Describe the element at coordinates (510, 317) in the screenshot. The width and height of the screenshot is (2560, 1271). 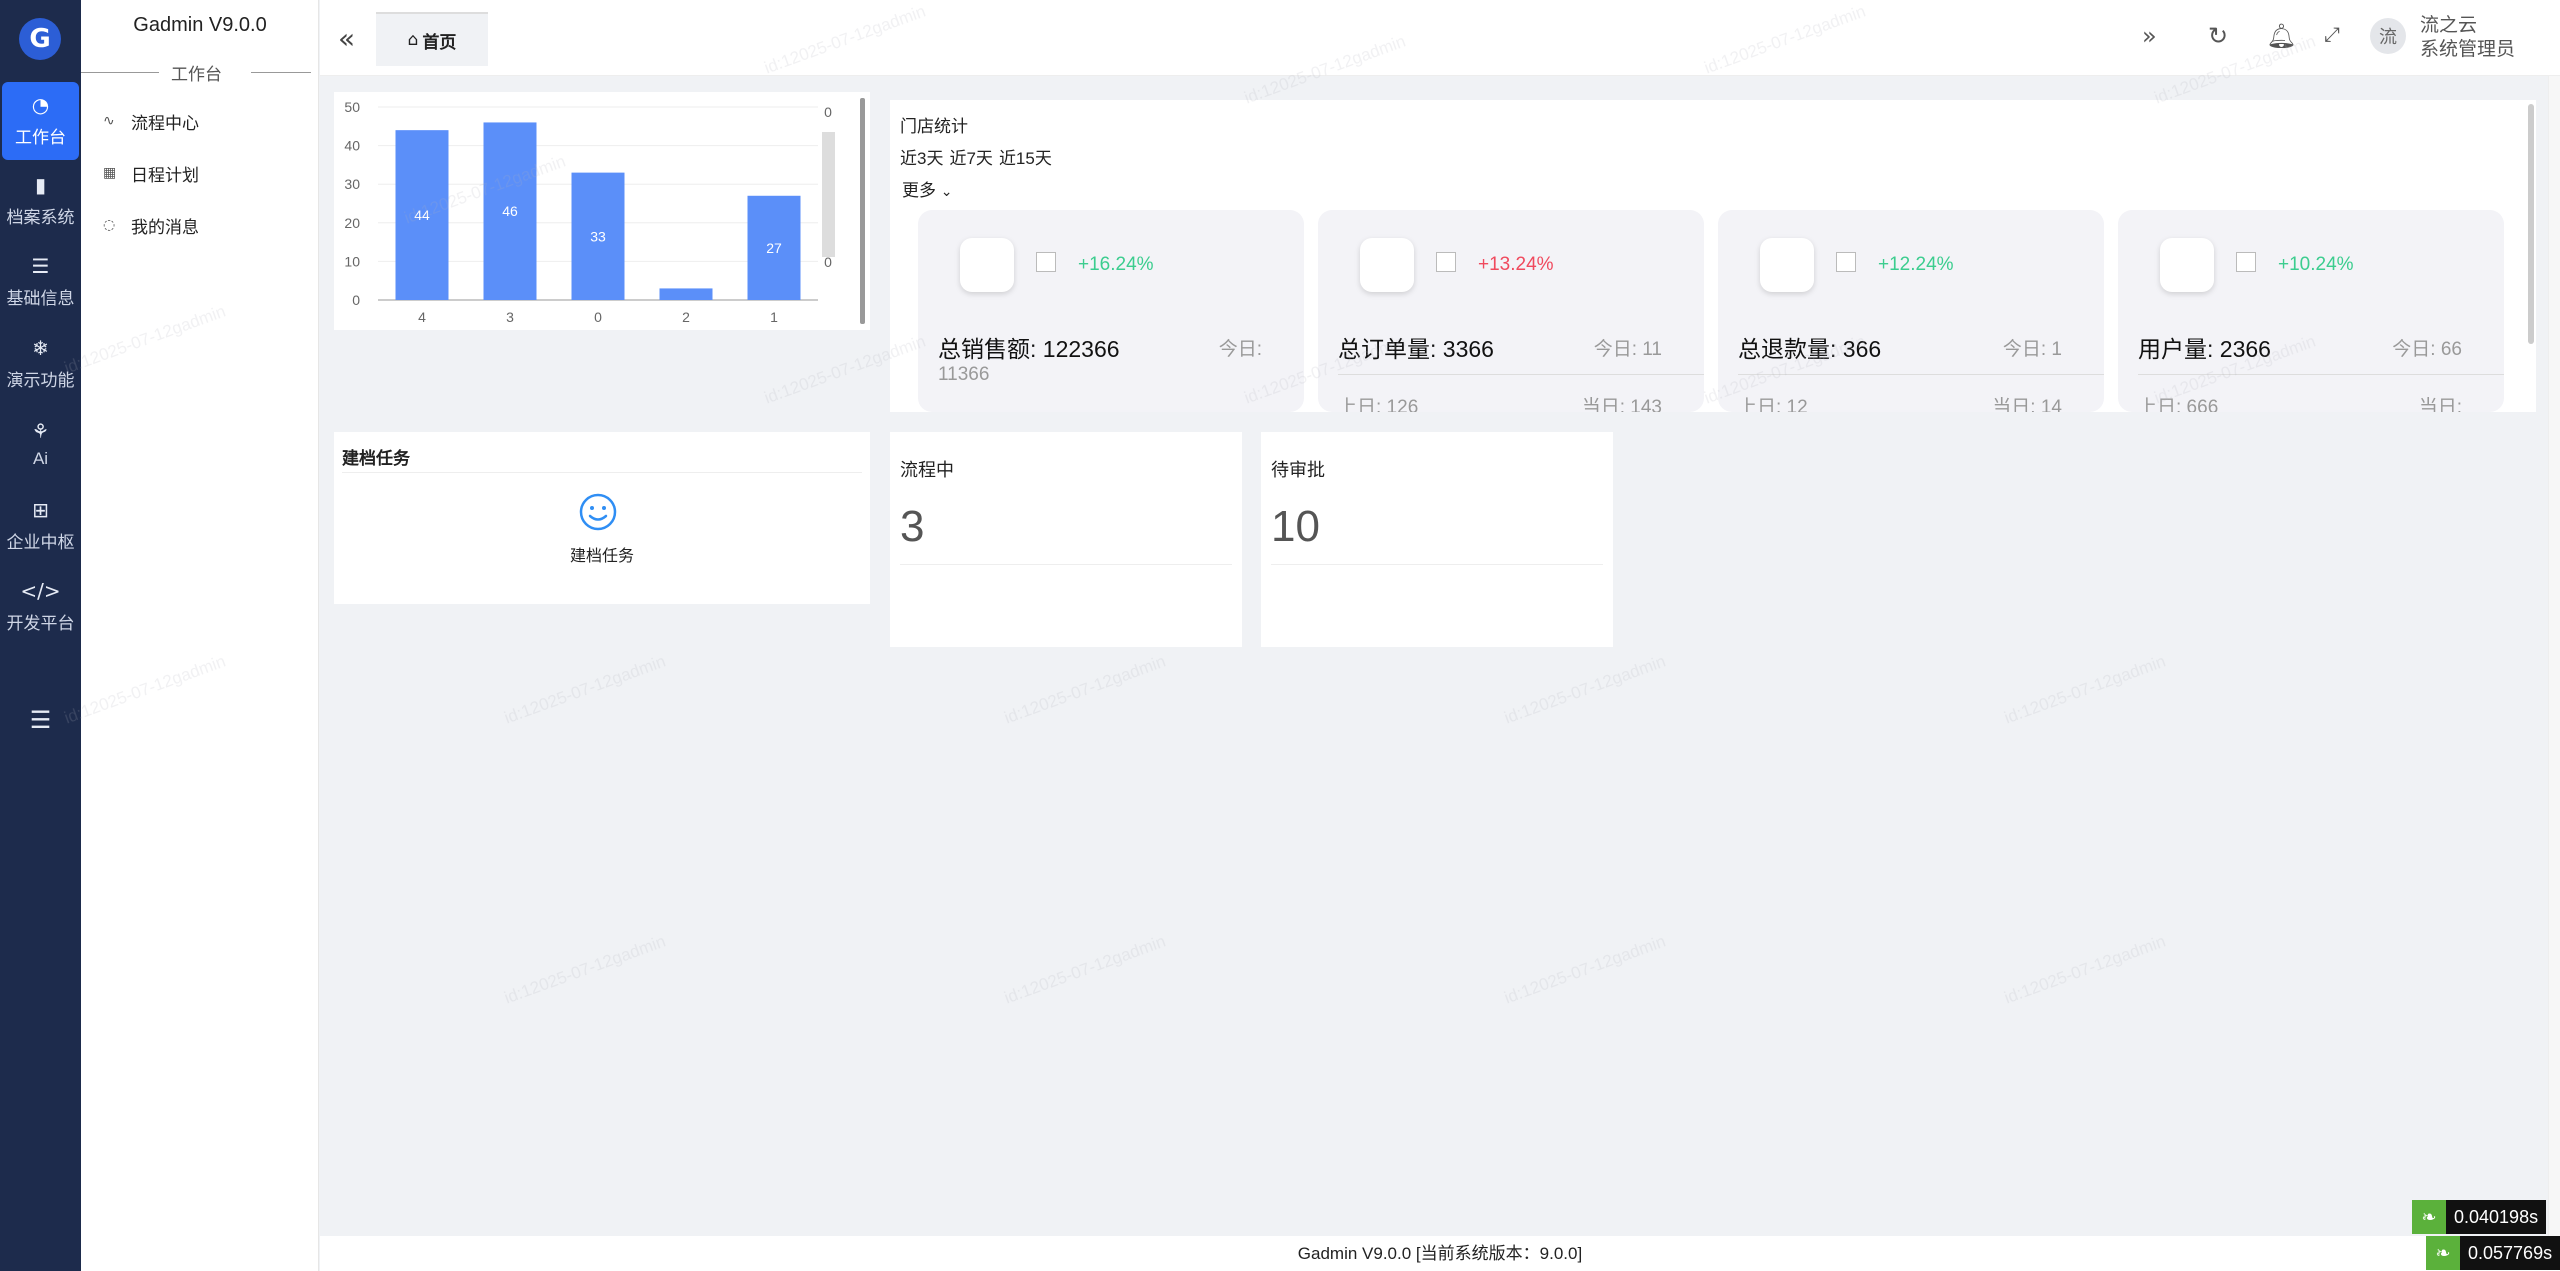
I see `x-tick-label: 3` at that location.